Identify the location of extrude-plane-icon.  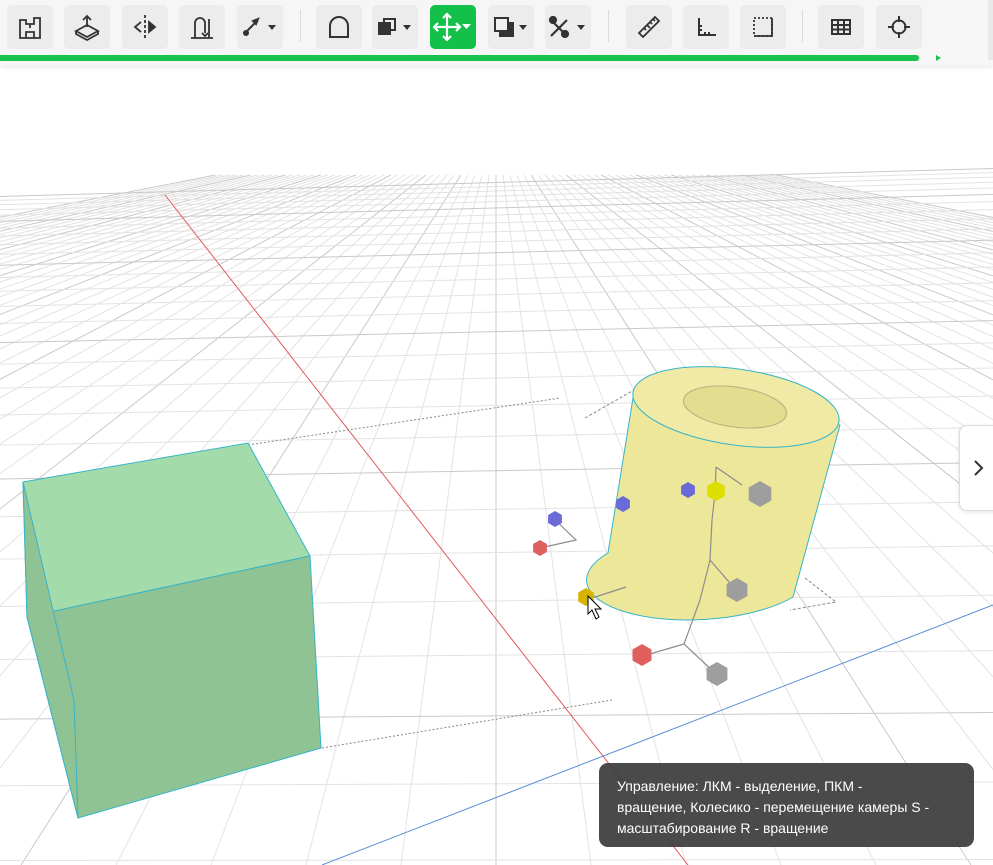
(87, 27).